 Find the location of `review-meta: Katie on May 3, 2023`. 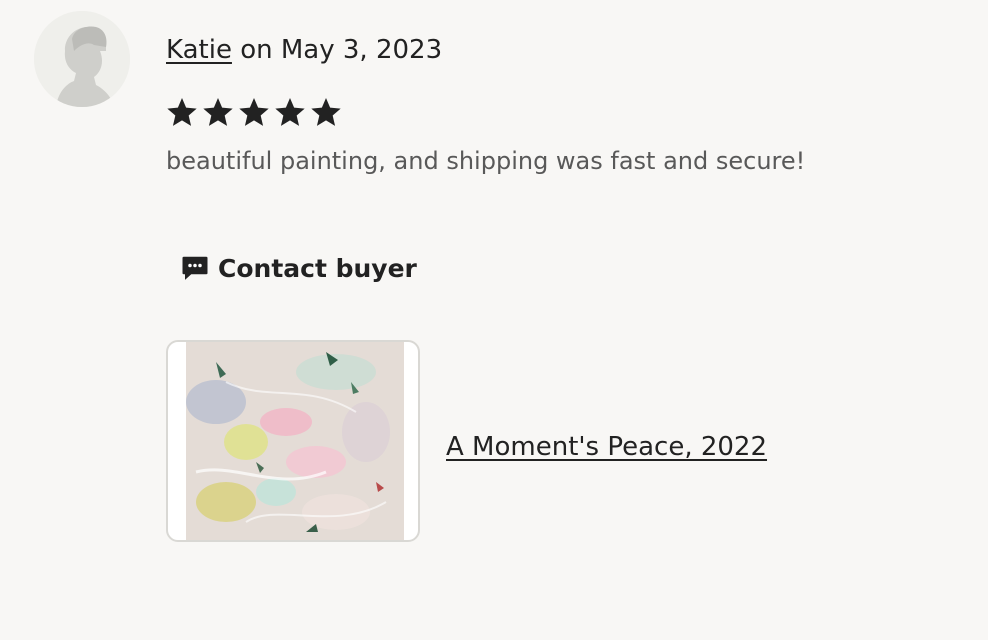

review-meta: Katie on May 3, 2023 is located at coordinates (304, 50).